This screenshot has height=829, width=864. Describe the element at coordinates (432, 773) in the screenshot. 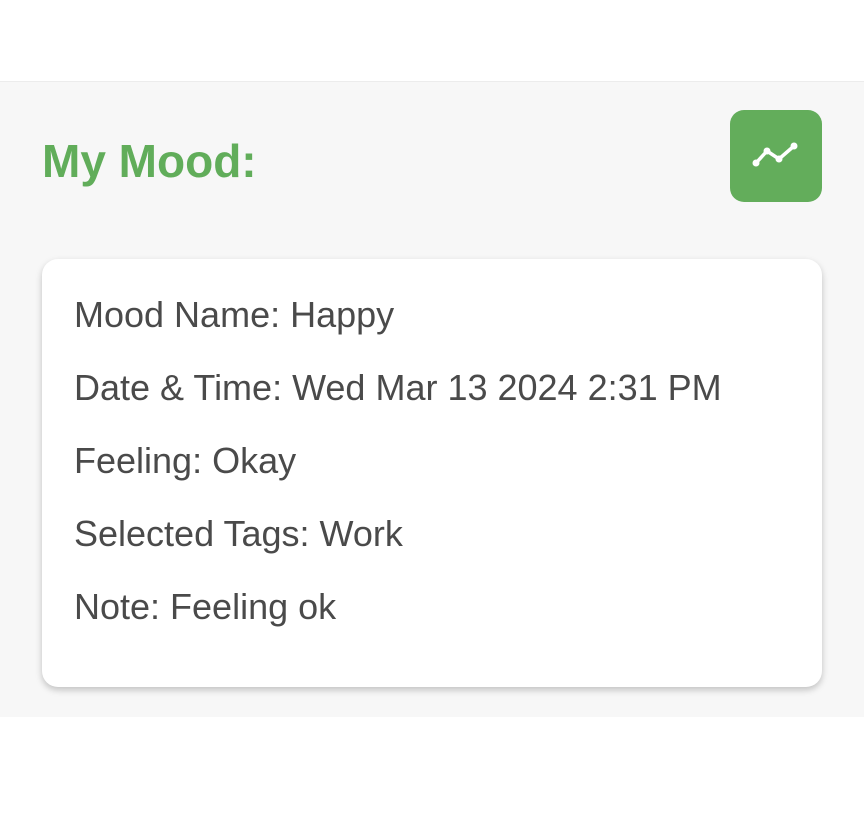

I see `bottom-area` at that location.